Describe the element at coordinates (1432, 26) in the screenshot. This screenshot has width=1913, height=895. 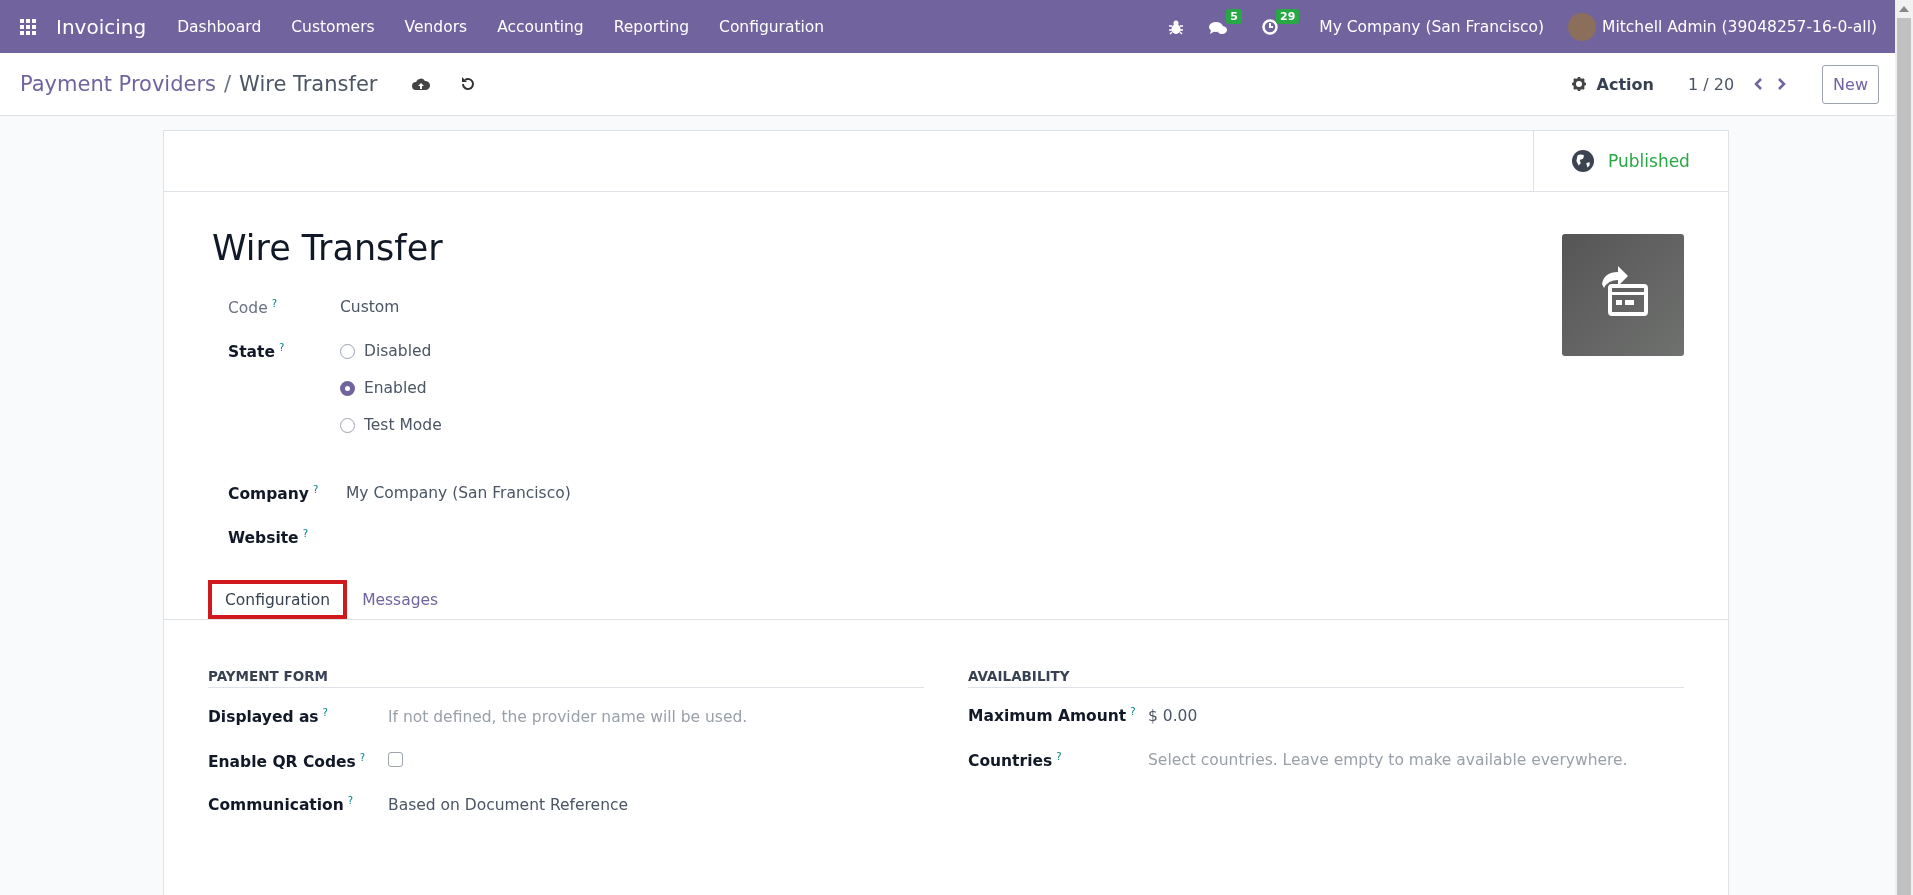
I see `company-switcher: My Company (San Francisco)` at that location.